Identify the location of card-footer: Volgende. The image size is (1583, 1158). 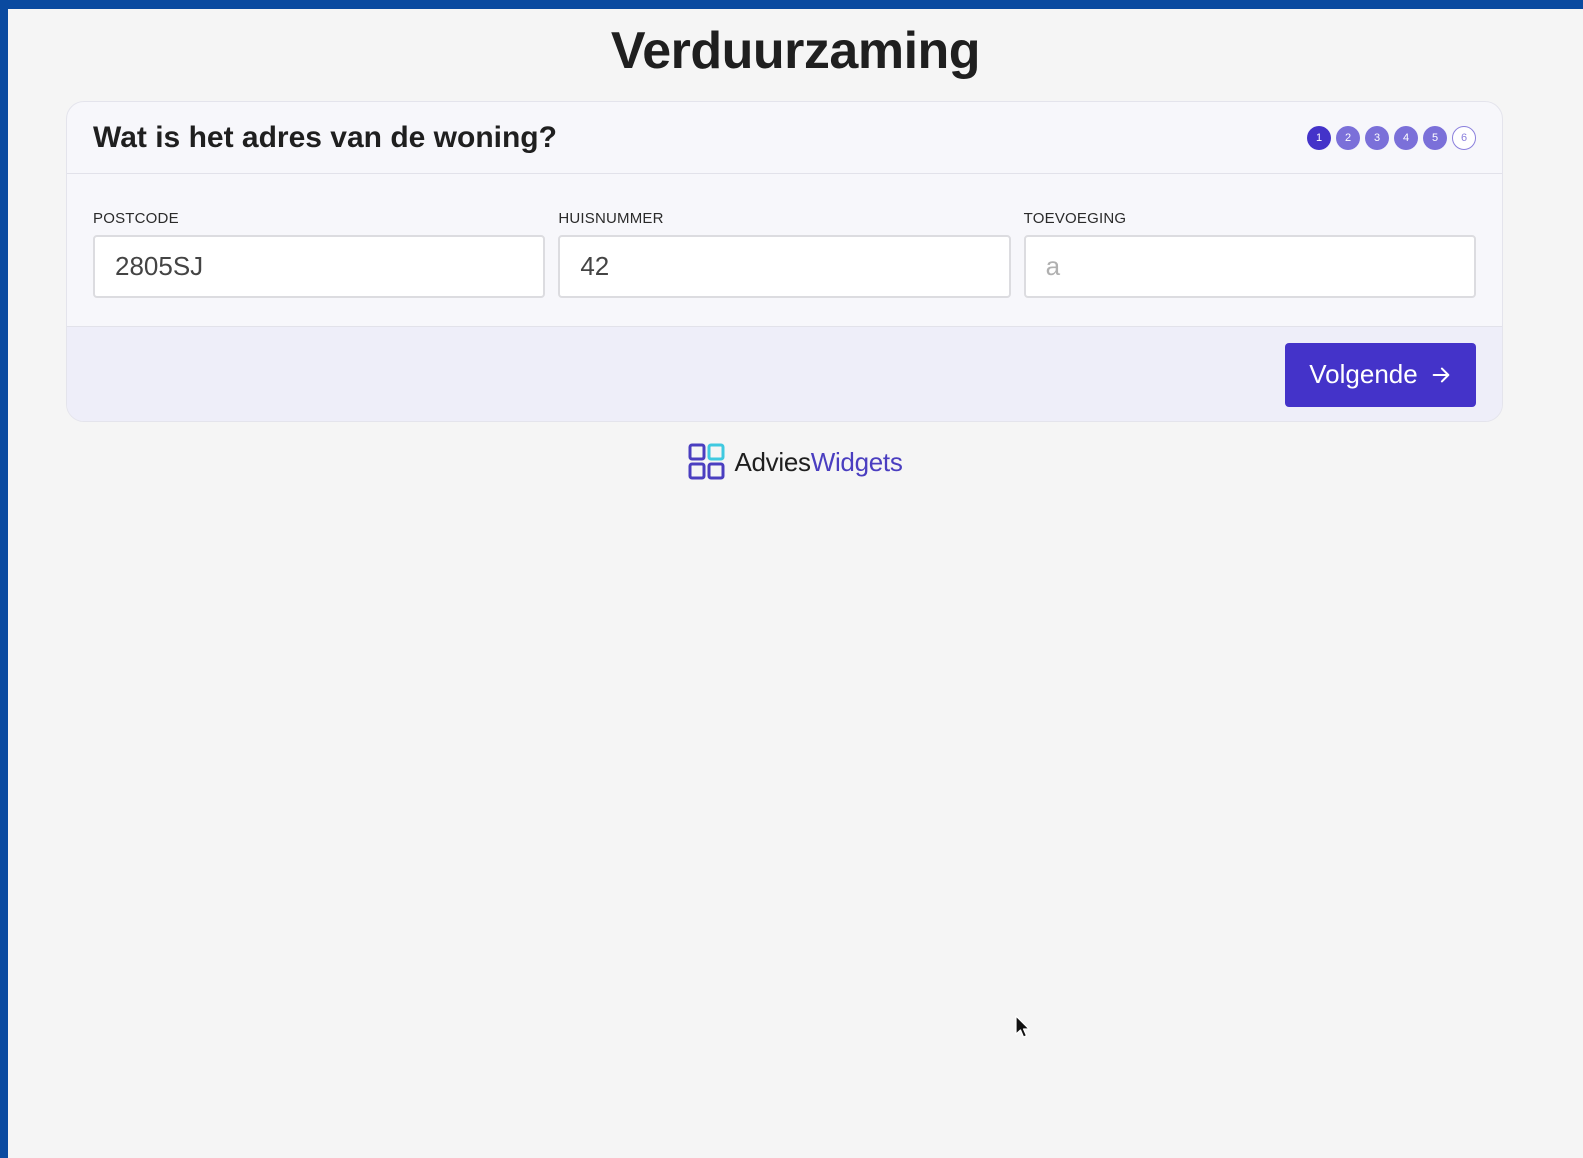
(784, 373).